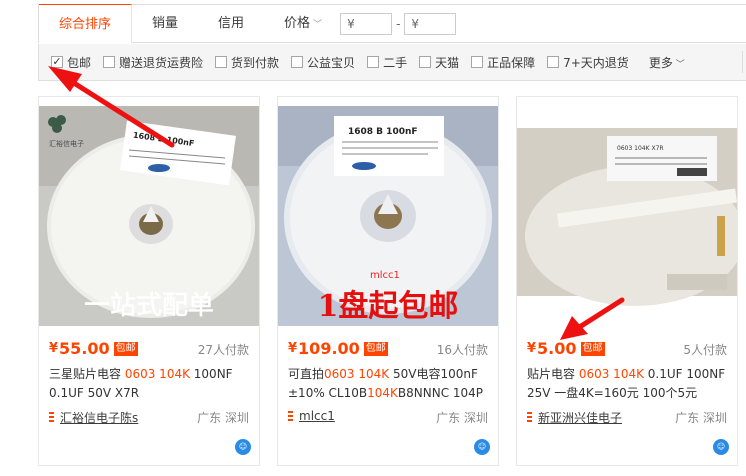 This screenshot has height=476, width=746. I want to click on title-text: 可直拍, so click(306, 374).